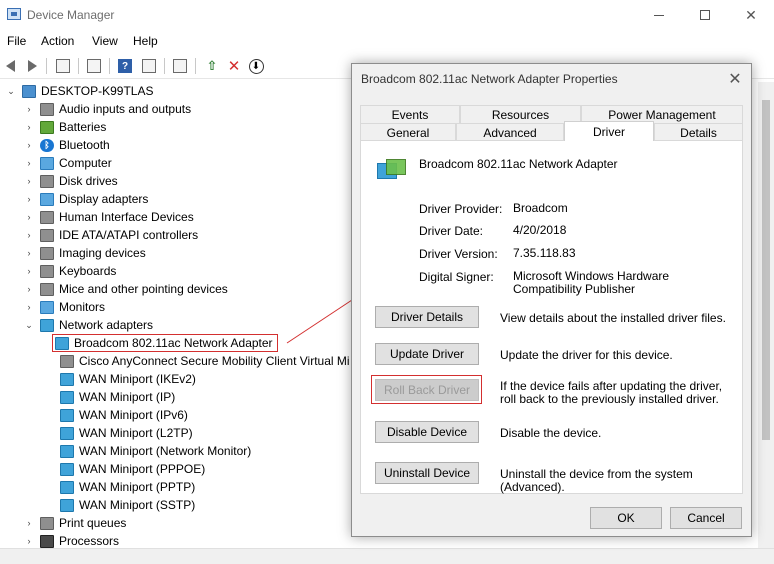 The width and height of the screenshot is (774, 564). Describe the element at coordinates (520, 114) in the screenshot. I see `tab-resources: Resources` at that location.